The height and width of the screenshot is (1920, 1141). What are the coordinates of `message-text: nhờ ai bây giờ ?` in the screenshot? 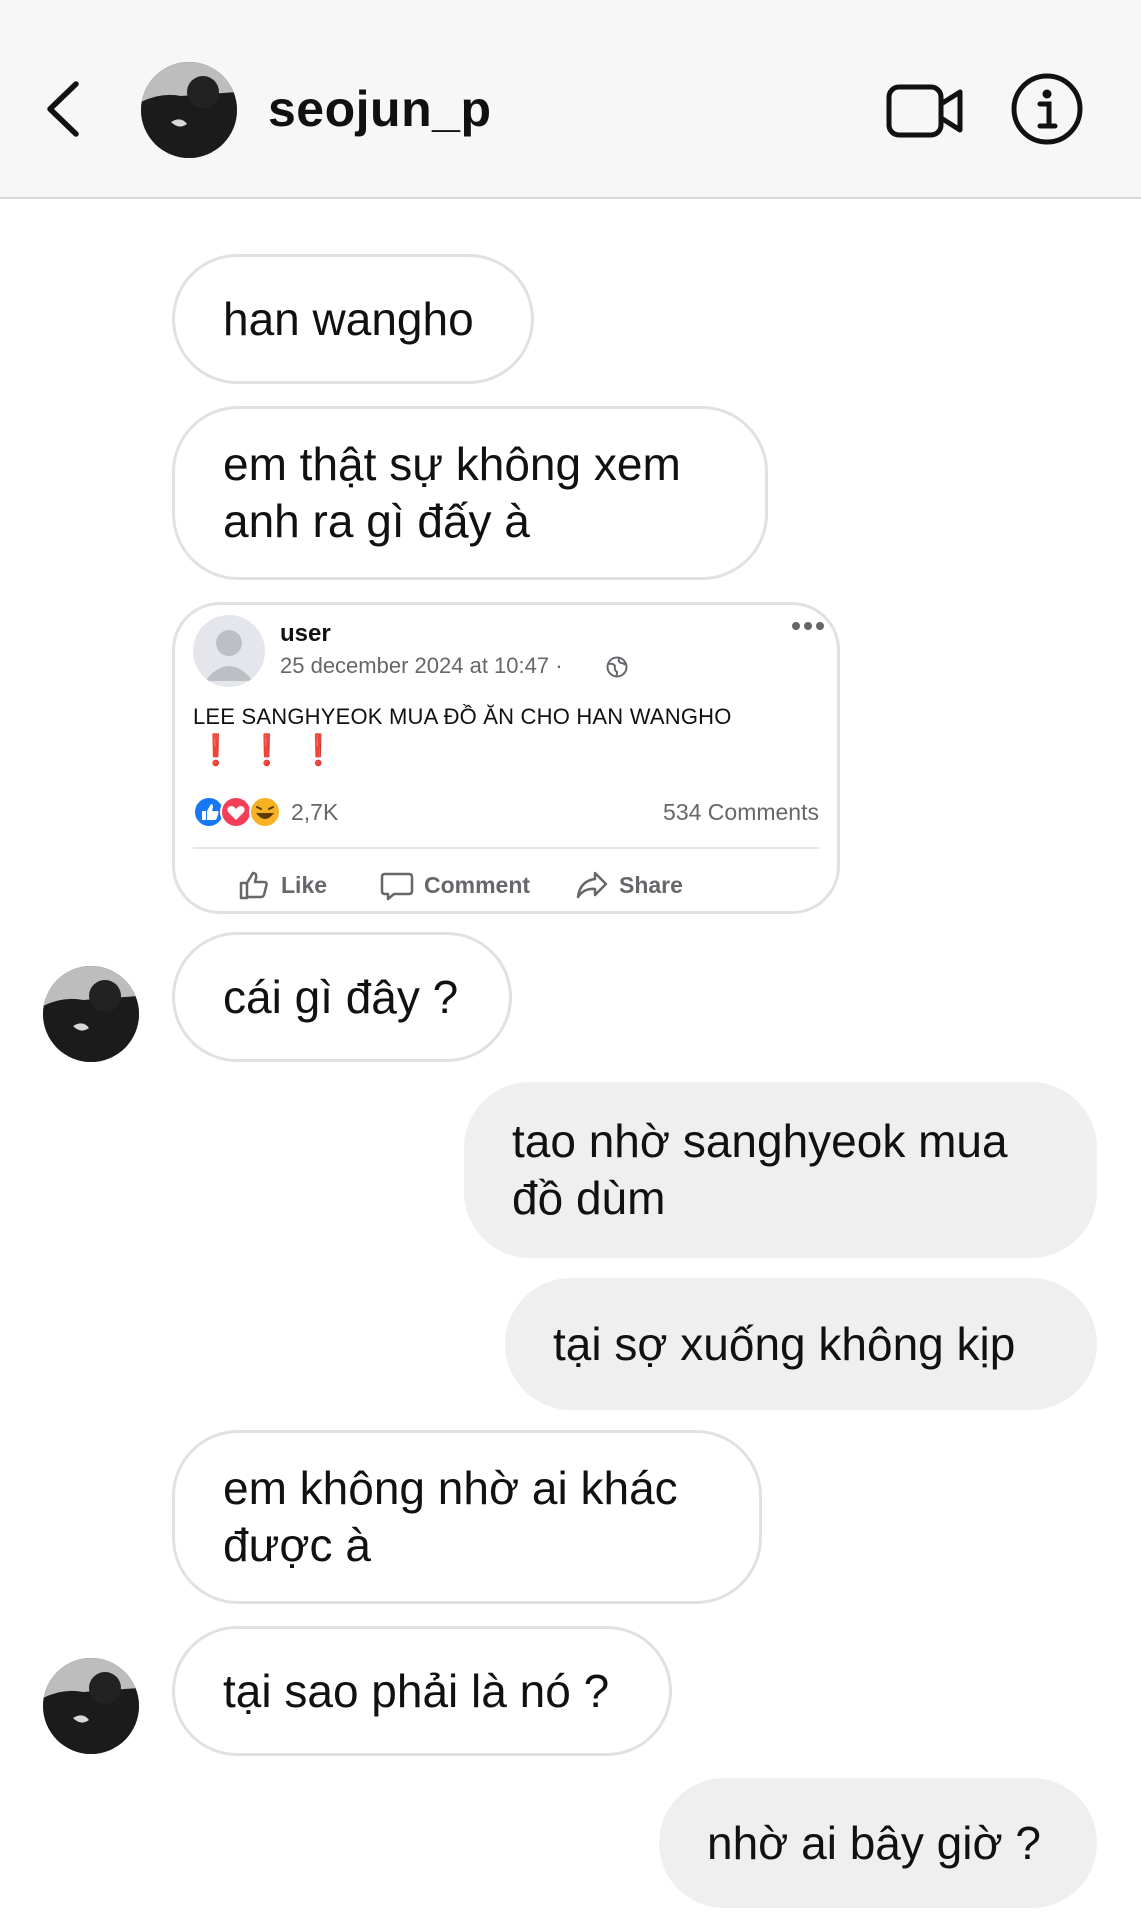 It's located at (874, 1842).